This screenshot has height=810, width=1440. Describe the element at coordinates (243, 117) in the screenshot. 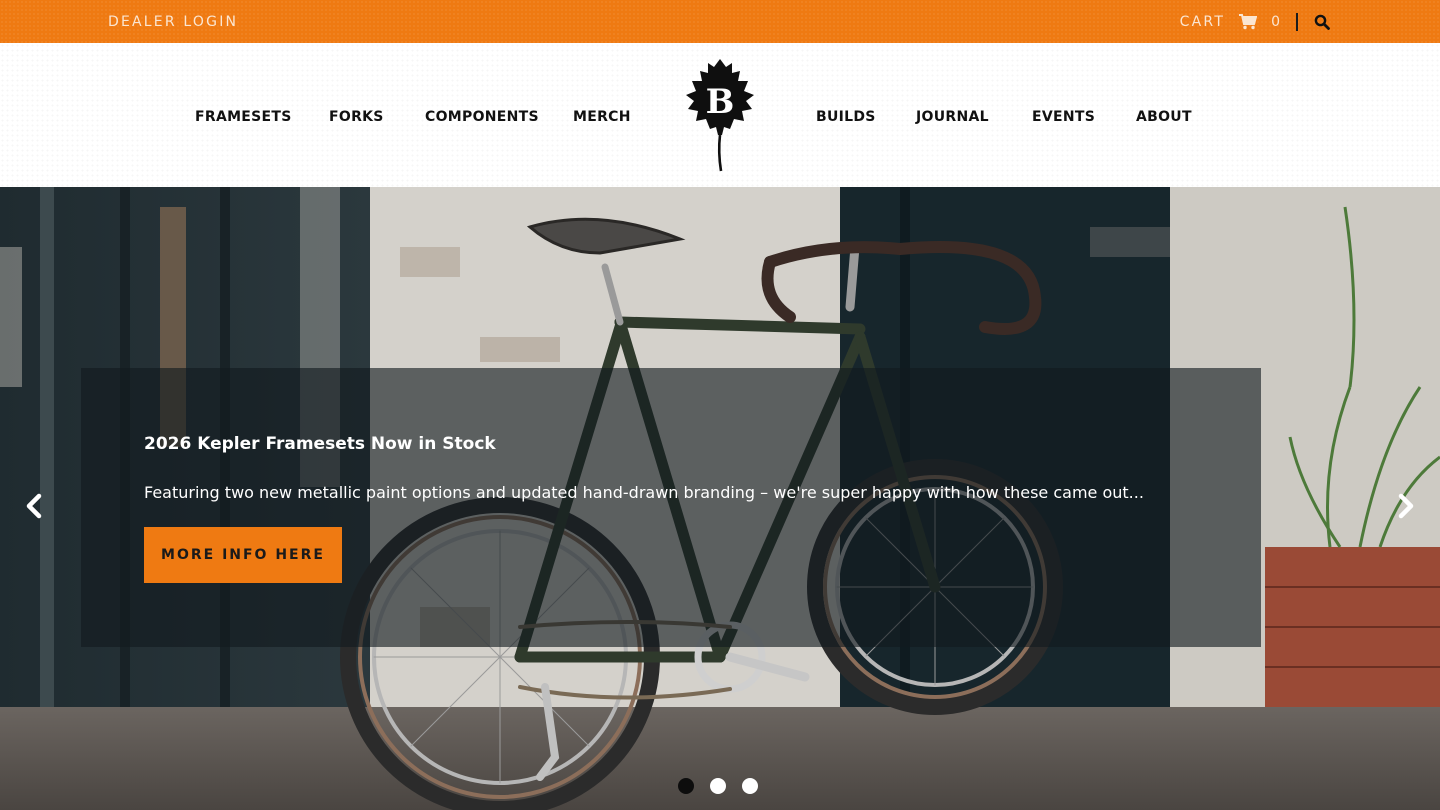

I see `nav-item-framesets: FRAMESETS` at that location.